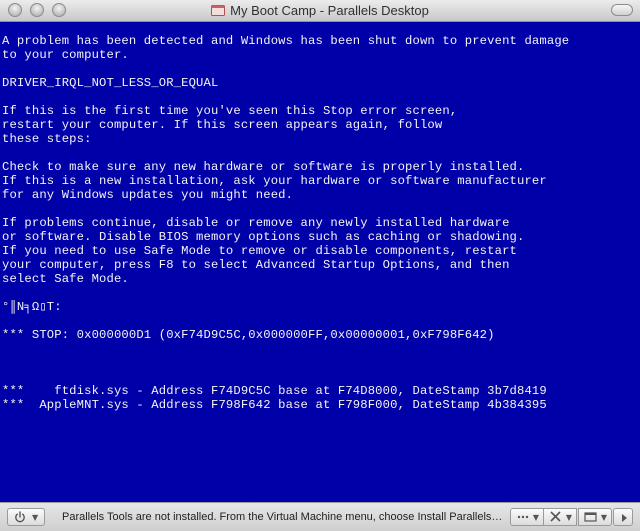  What do you see at coordinates (555, 516) in the screenshot?
I see `tools-icon` at bounding box center [555, 516].